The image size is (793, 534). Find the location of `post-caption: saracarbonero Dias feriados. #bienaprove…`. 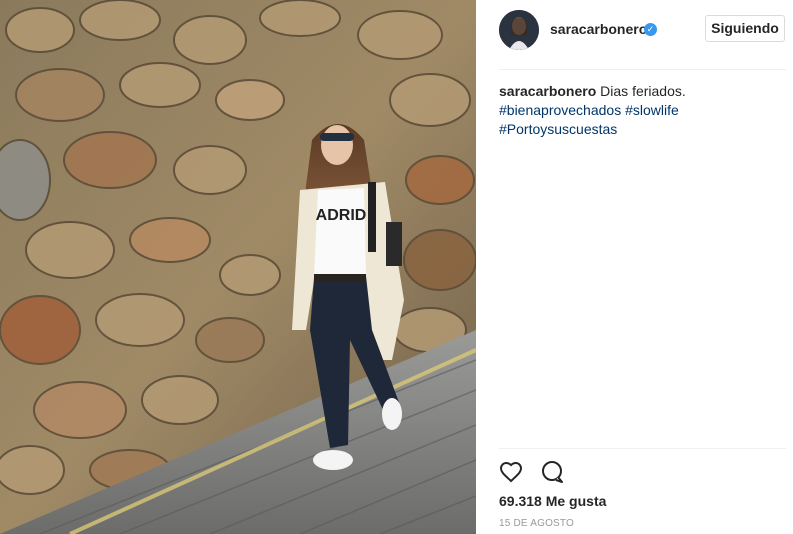

post-caption: saracarbonero Dias feriados. #bienaprove… is located at coordinates (639, 110).